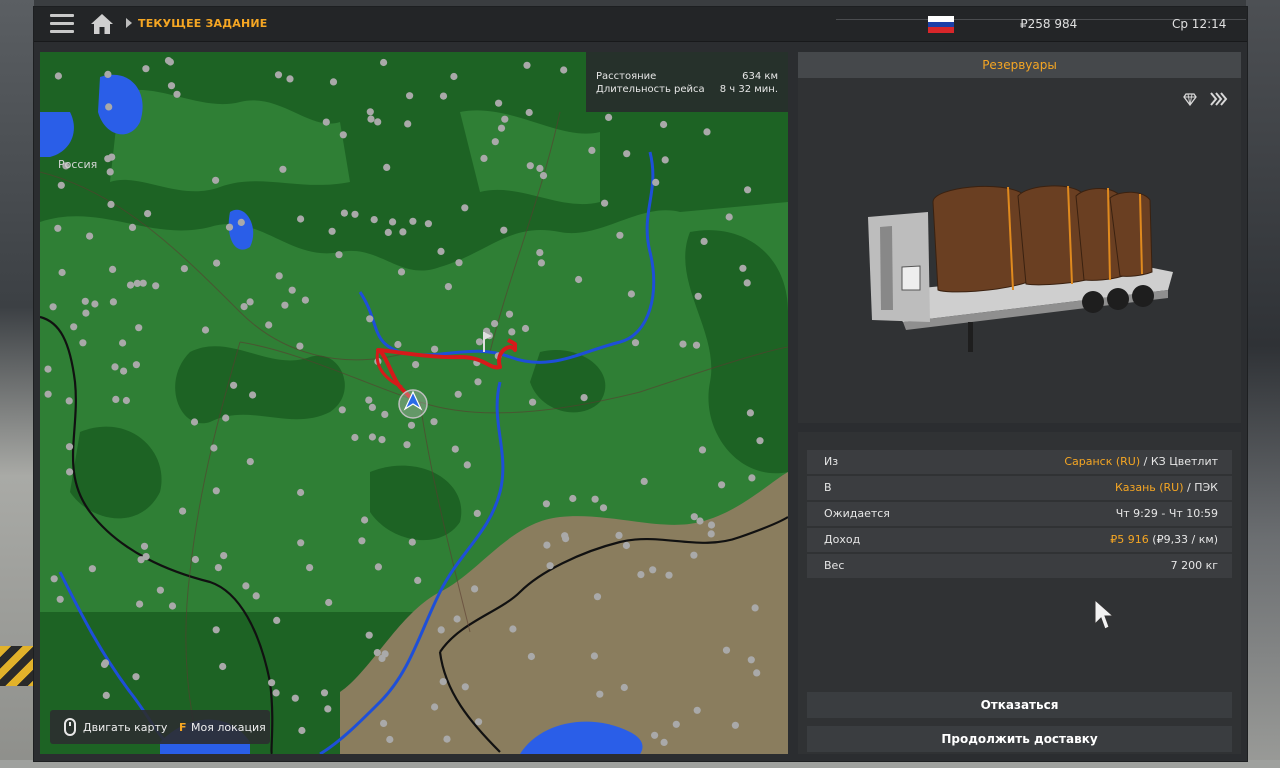 The image size is (1280, 768). What do you see at coordinates (62, 24) in the screenshot?
I see `menu-icon` at bounding box center [62, 24].